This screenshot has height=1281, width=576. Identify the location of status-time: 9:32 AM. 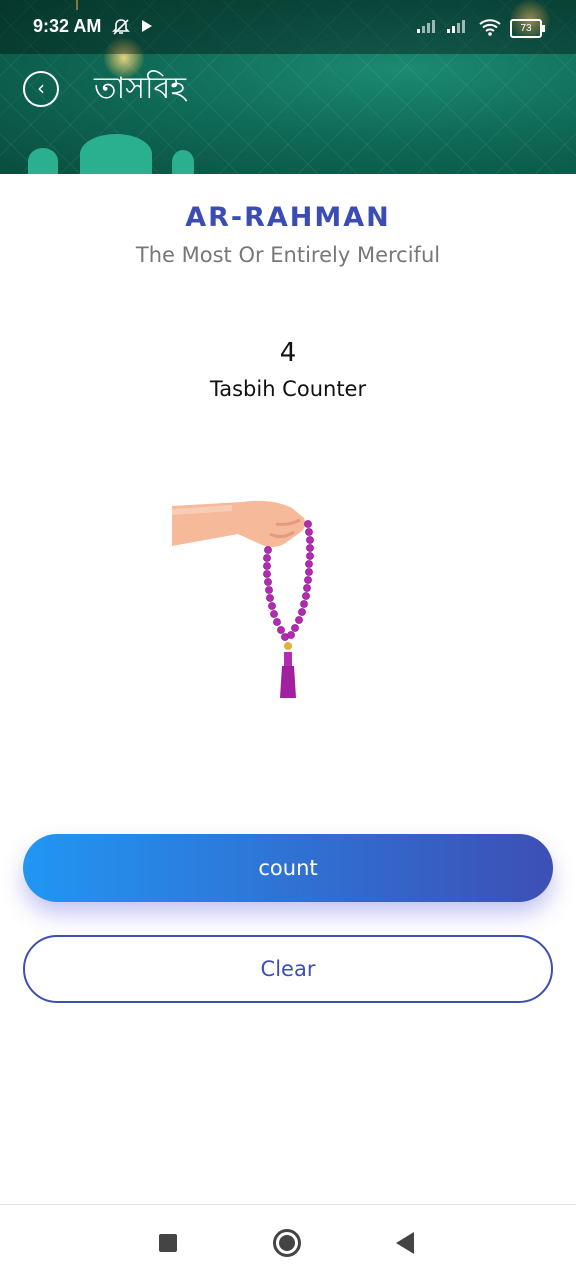
(67, 26).